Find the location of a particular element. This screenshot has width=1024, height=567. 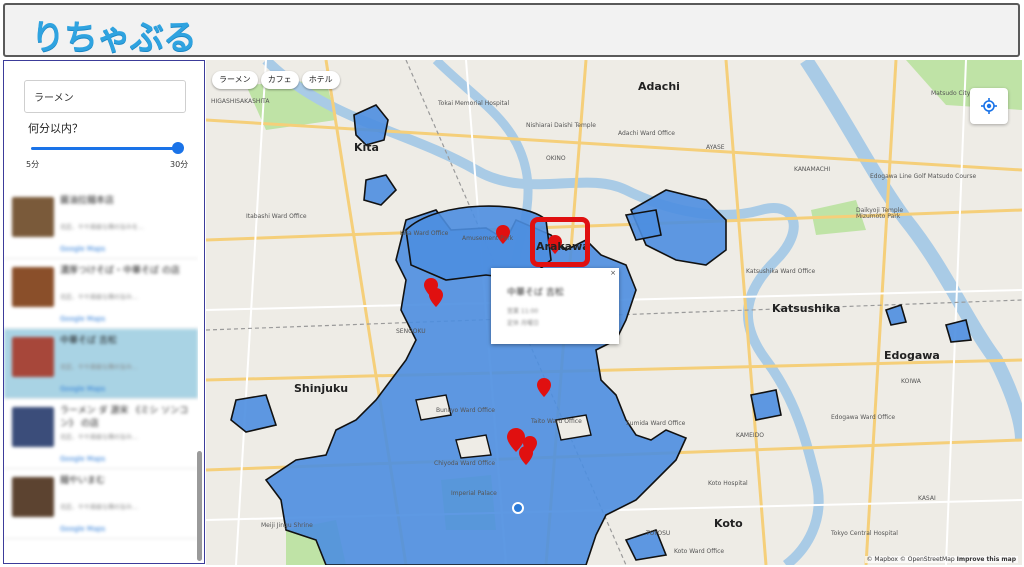

highlight-annotation is located at coordinates (560, 242).